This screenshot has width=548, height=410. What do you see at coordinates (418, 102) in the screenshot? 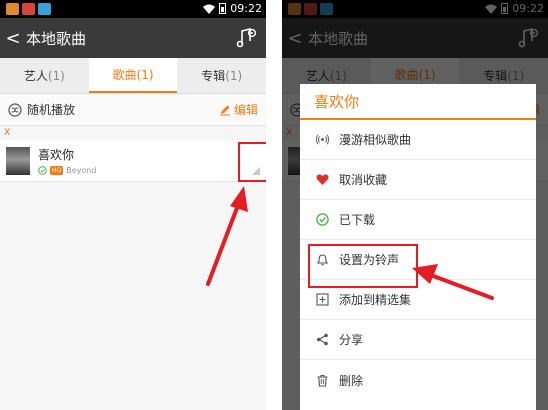
I see `menu-title: 喜欢你` at bounding box center [418, 102].